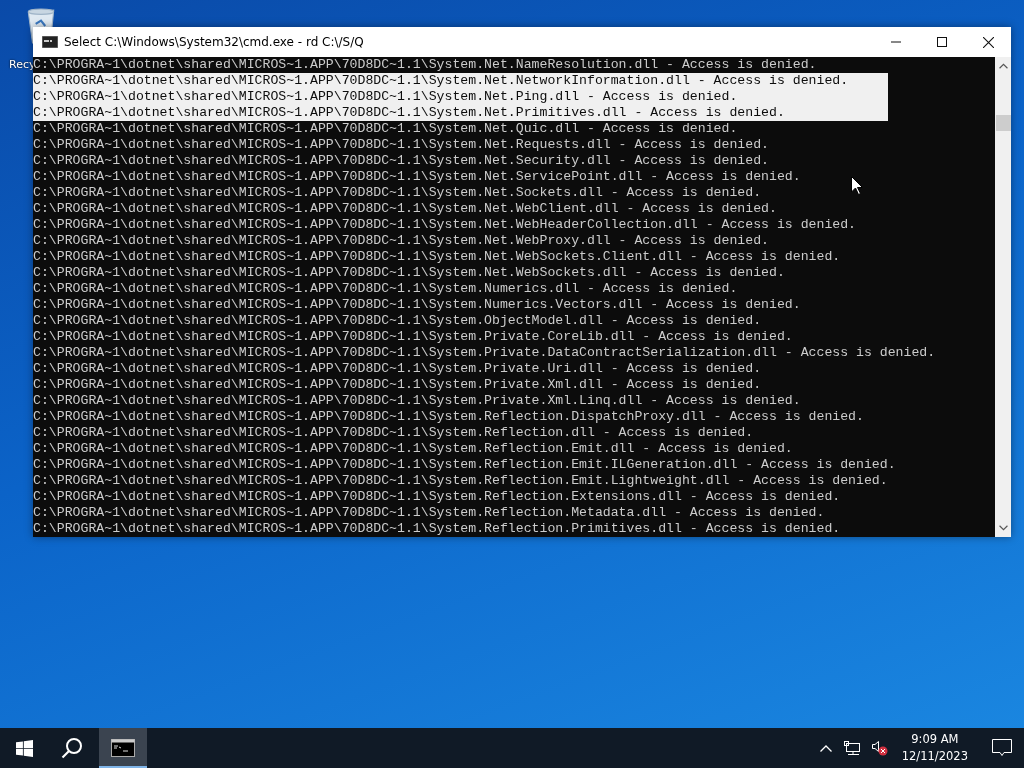 This screenshot has width=1024, height=768. What do you see at coordinates (825, 748) in the screenshot?
I see `chevron-up-icon` at bounding box center [825, 748].